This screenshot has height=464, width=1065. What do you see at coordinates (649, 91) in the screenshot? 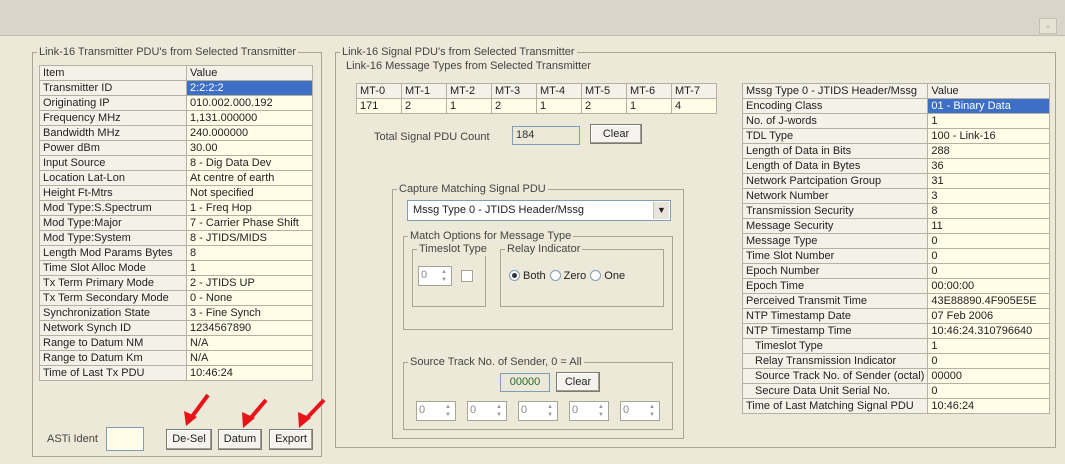
I see `message-type-header: MT-6` at bounding box center [649, 91].